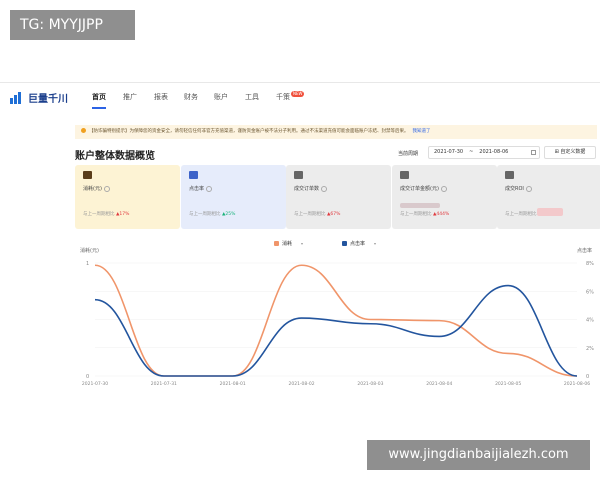 This screenshot has width=600, height=480. I want to click on watermark-bottom-right: www.jingdianbaijialezh.com, so click(478, 455).